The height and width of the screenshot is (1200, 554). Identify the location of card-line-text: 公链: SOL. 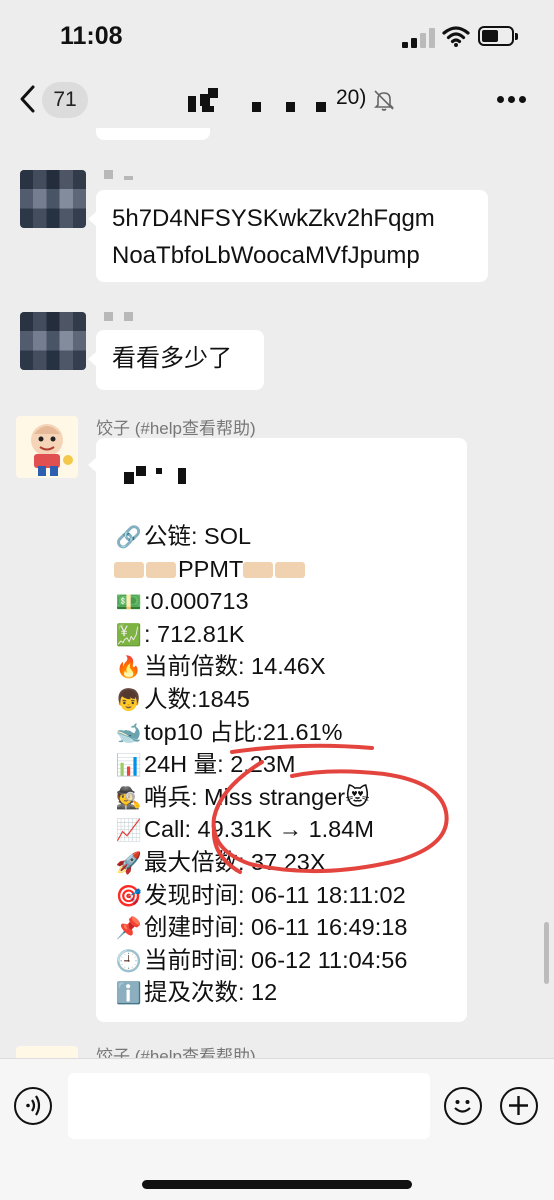
(198, 536).